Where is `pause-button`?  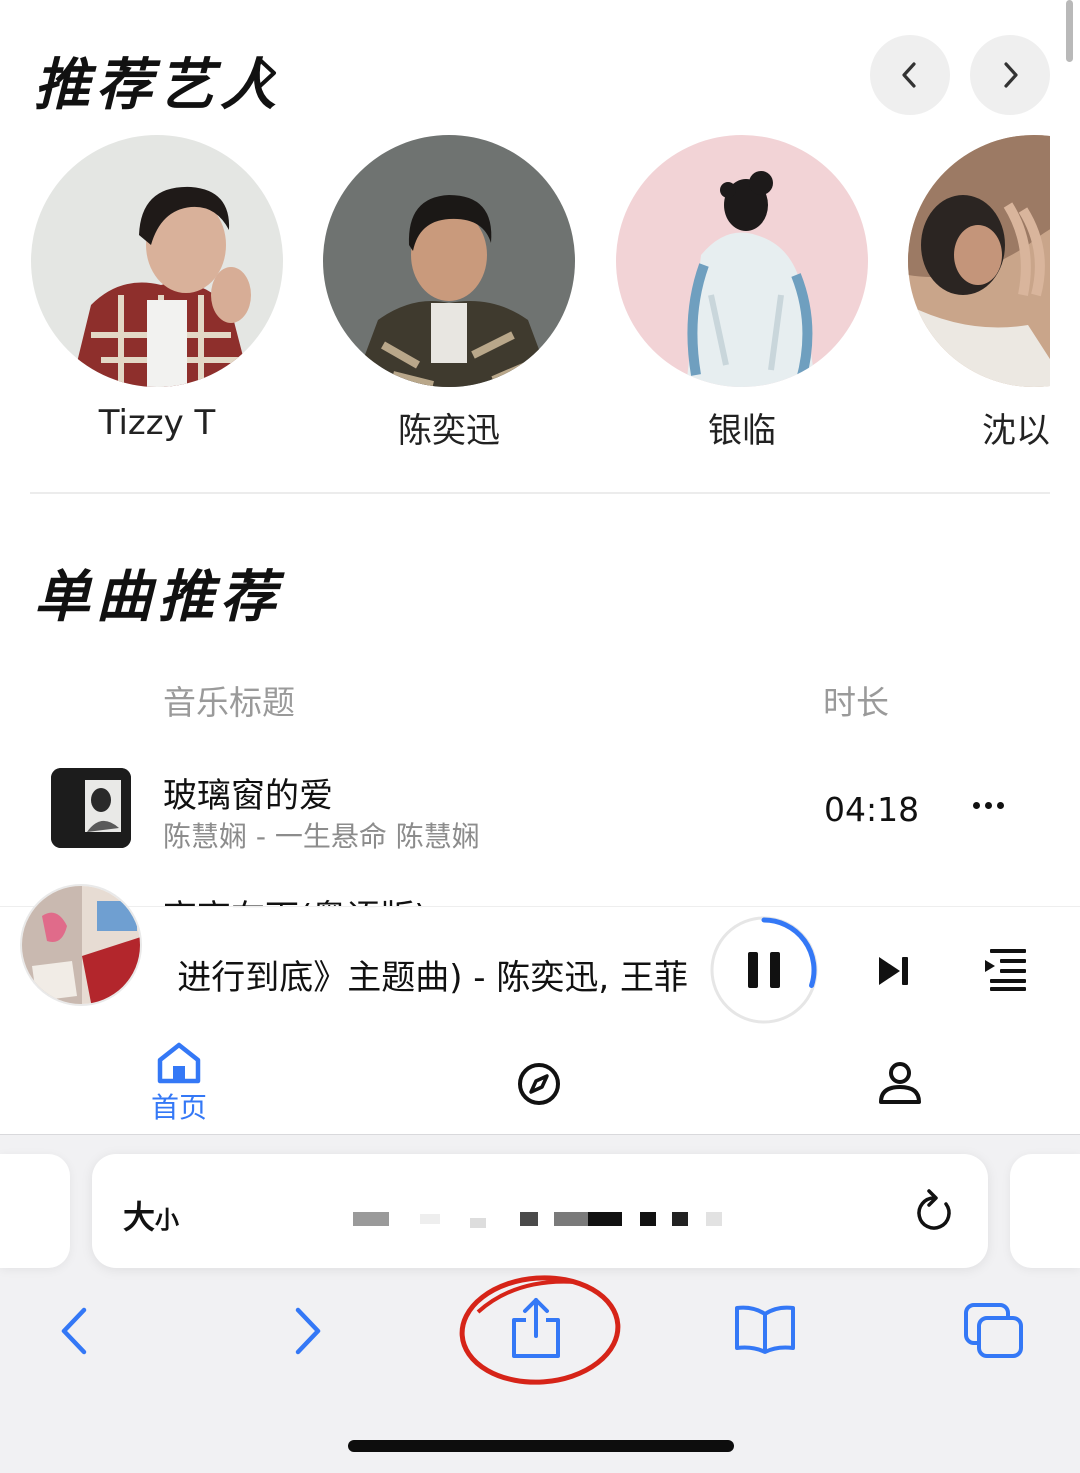 pause-button is located at coordinates (764, 970).